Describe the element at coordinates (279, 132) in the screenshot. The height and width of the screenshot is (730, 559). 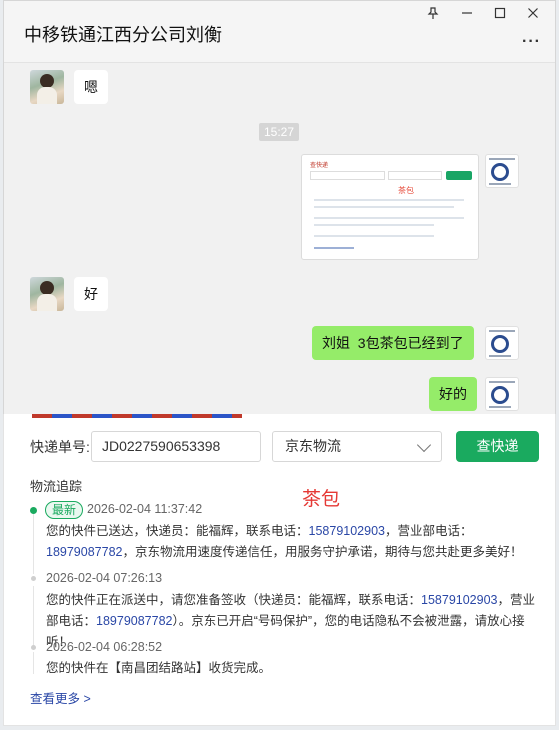
I see `timestamp: 15:27` at that location.